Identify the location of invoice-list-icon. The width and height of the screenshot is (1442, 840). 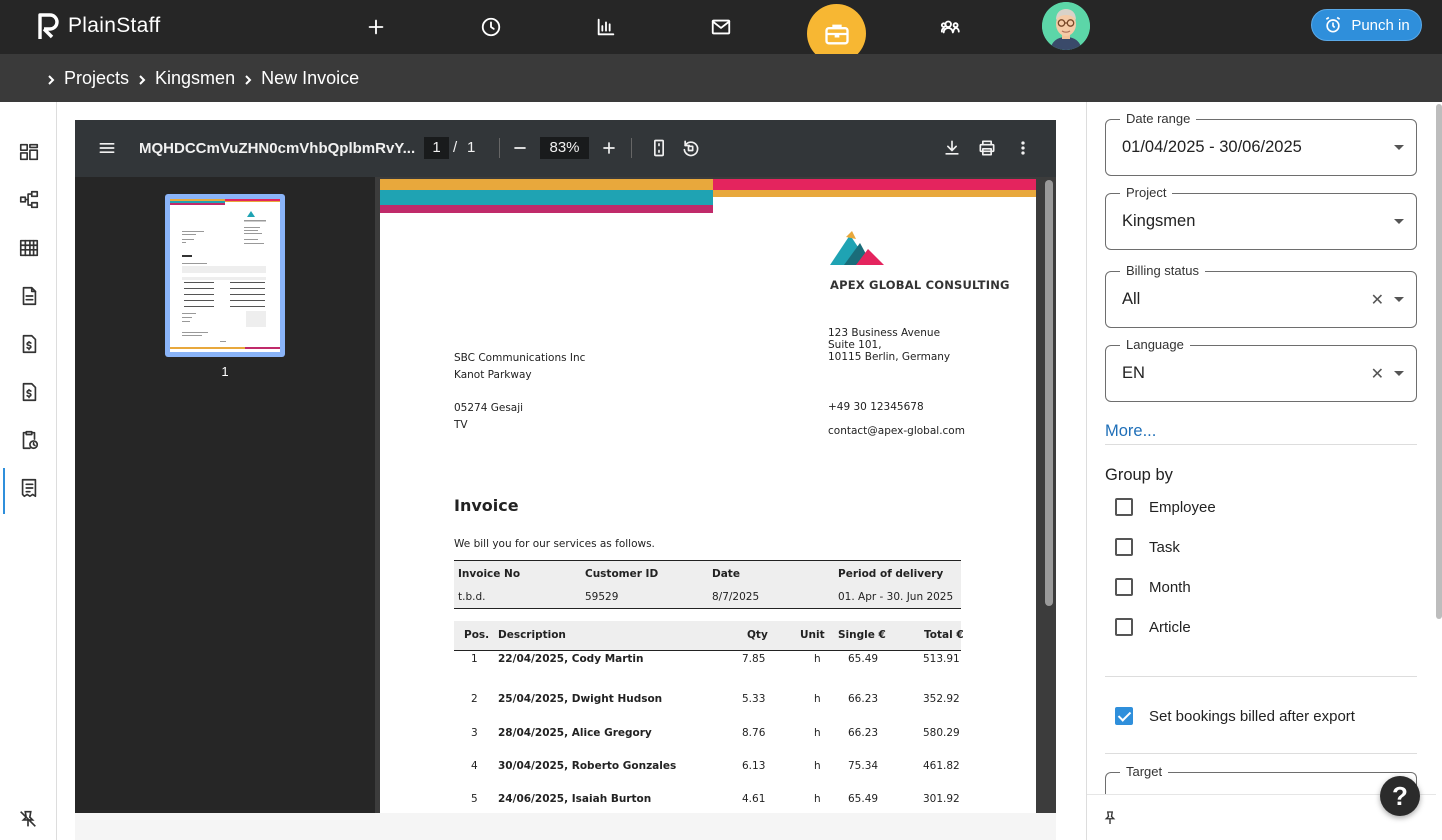
(28, 491).